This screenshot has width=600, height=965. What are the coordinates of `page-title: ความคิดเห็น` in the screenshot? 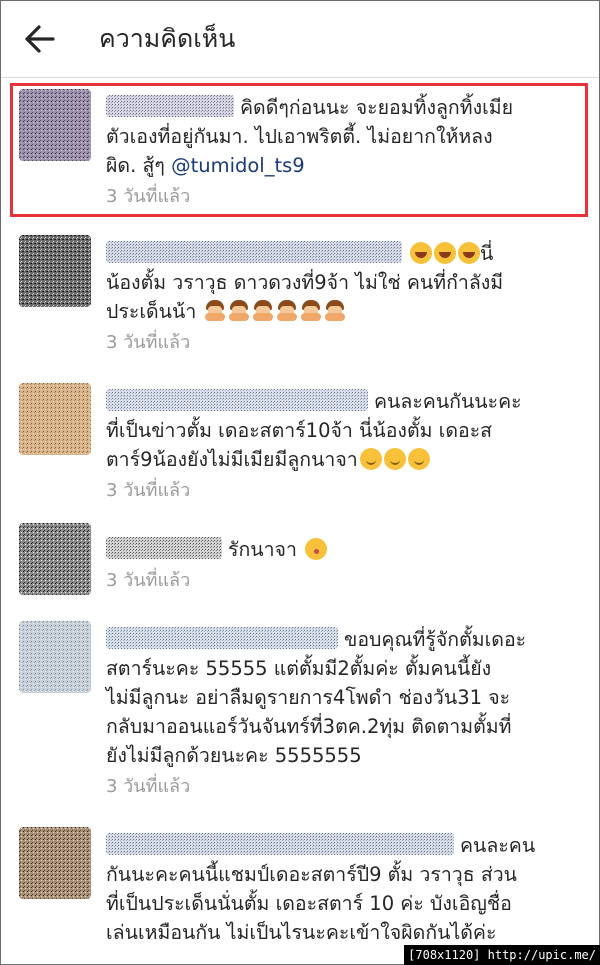 It's located at (167, 38).